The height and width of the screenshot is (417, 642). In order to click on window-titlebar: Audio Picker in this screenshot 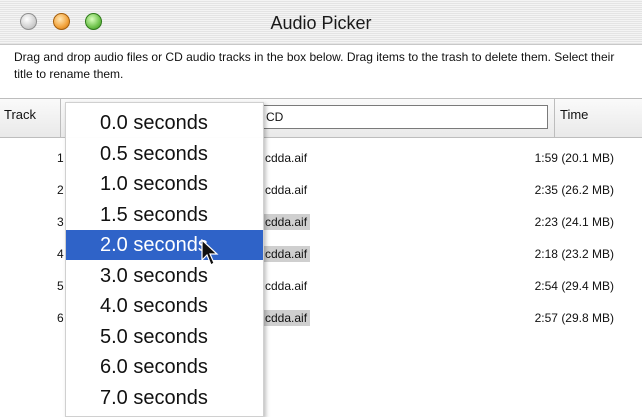, I will do `click(321, 22)`.